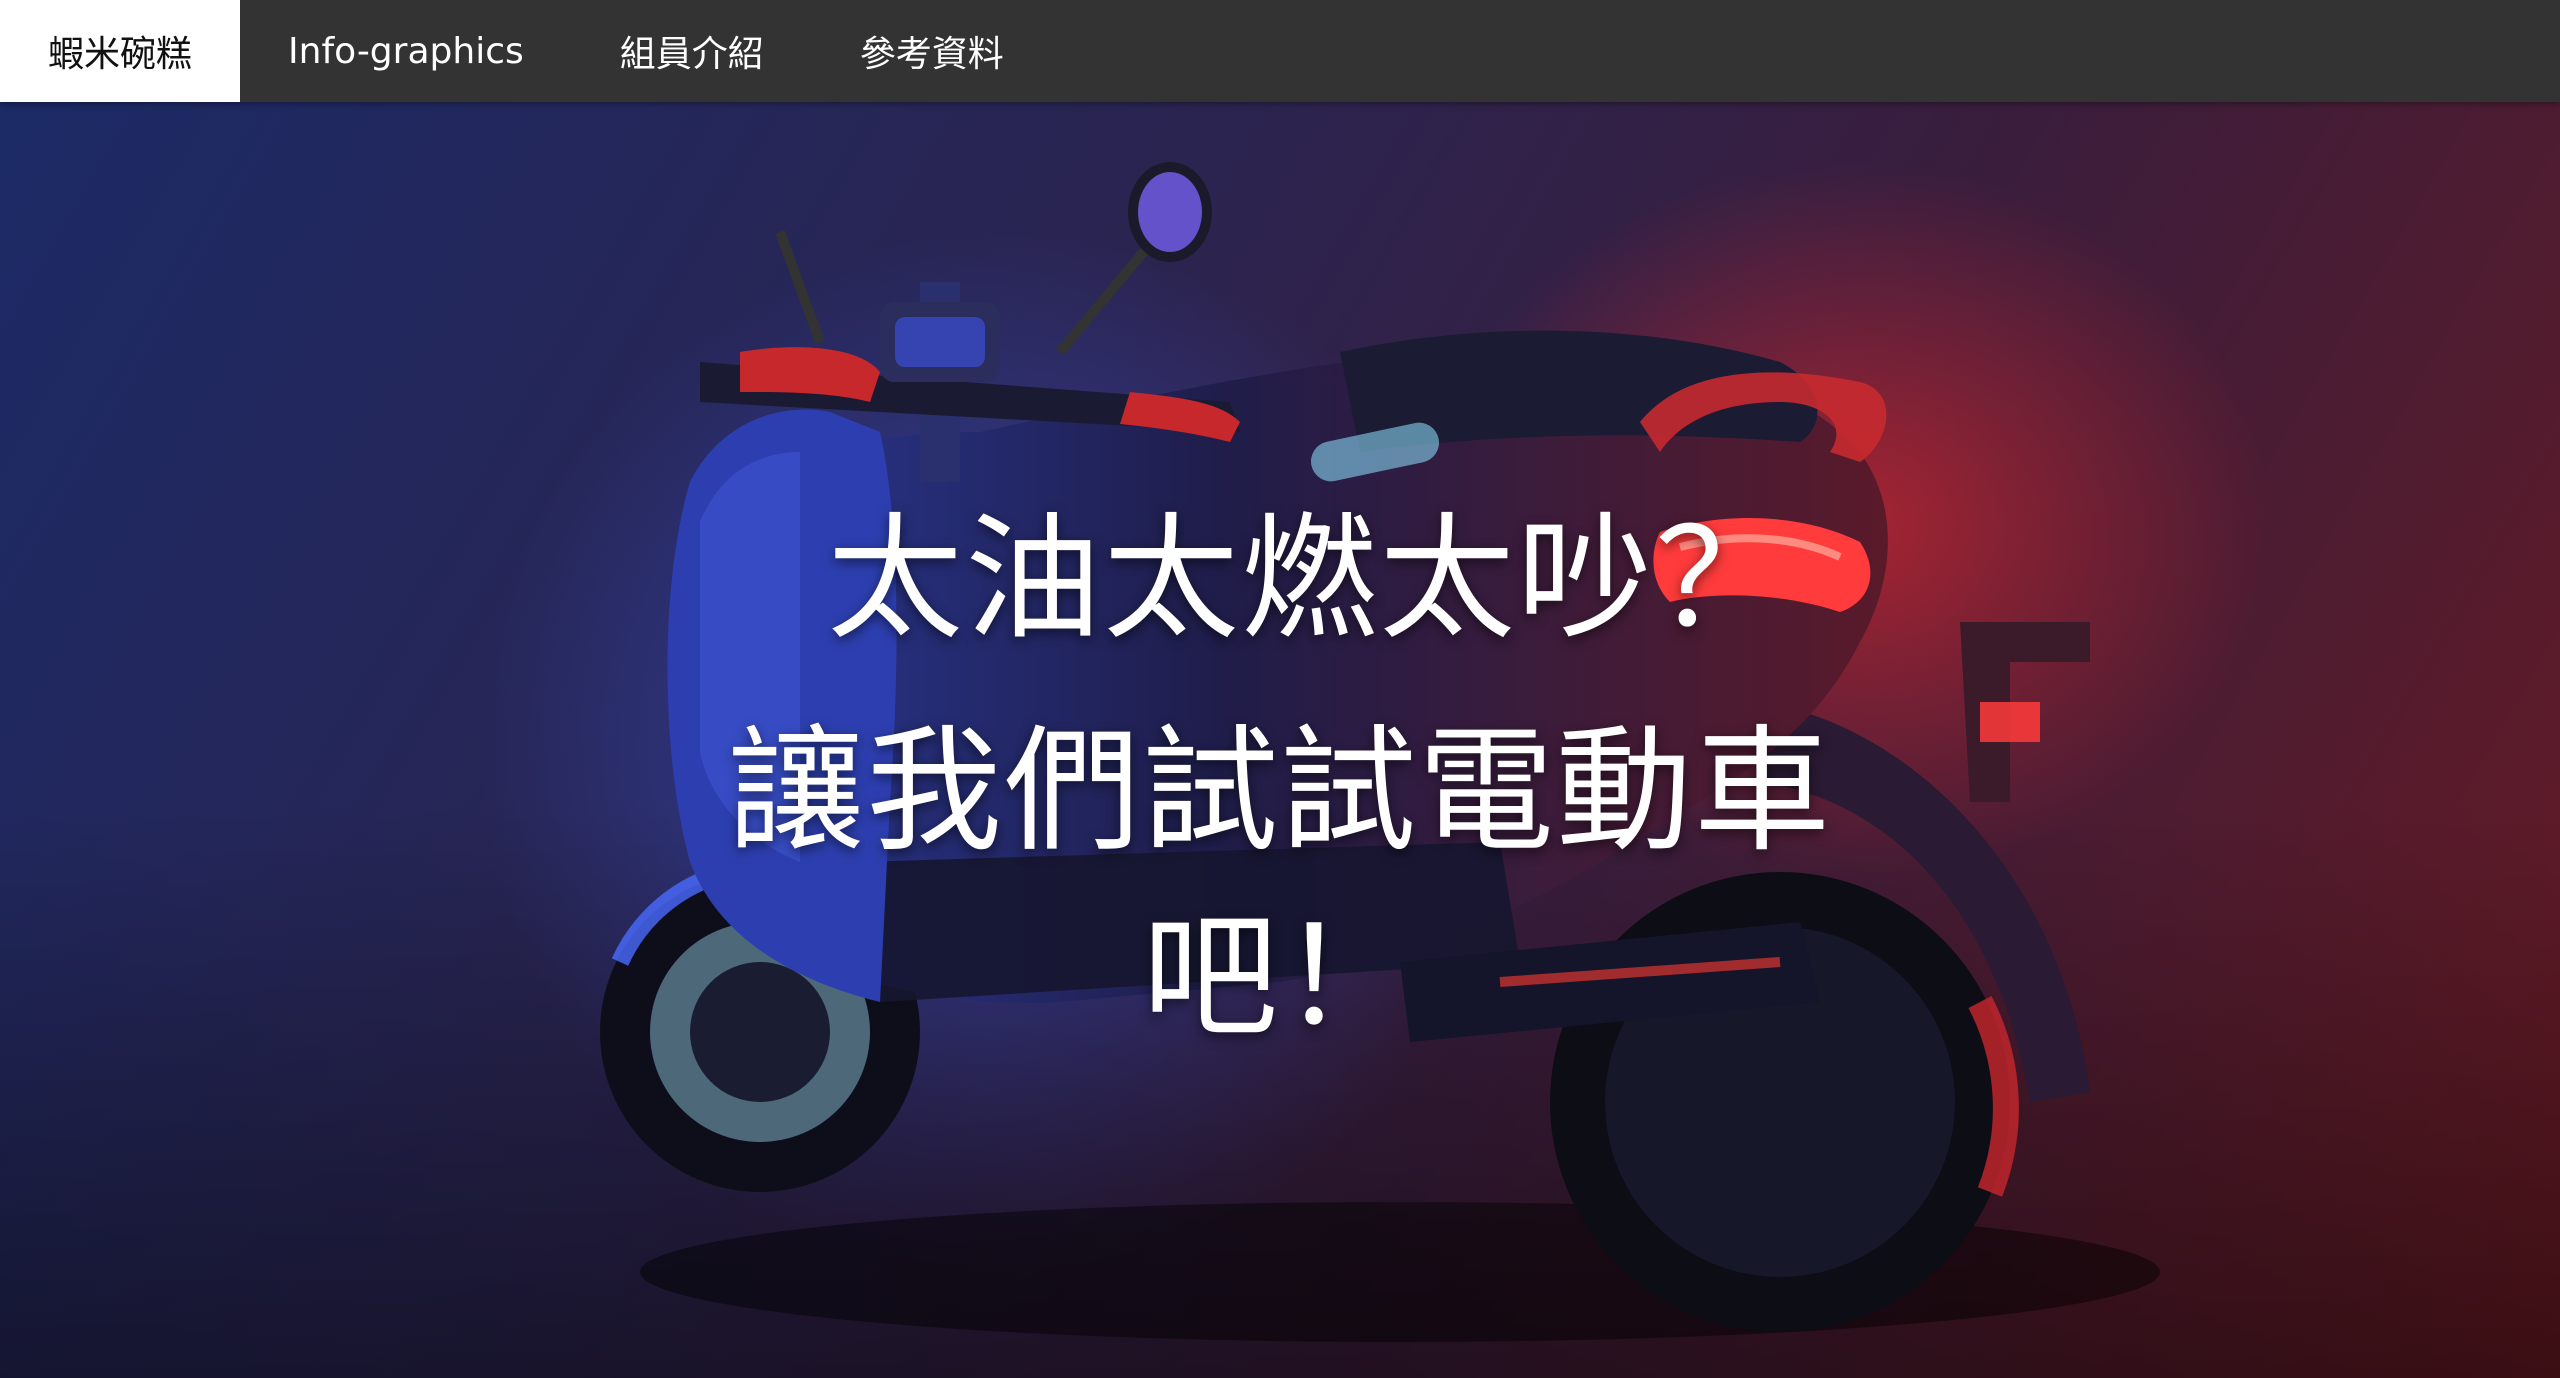 Image resolution: width=2560 pixels, height=1378 pixels. I want to click on nav-item-infographics: Info-graphics, so click(406, 51).